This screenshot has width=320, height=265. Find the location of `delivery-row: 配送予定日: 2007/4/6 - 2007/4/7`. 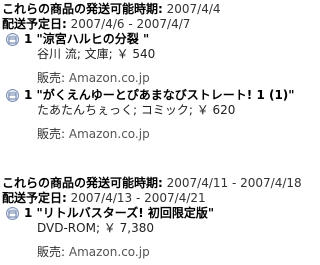

delivery-row: 配送予定日: 2007/4/6 - 2007/4/7 is located at coordinates (96, 24).